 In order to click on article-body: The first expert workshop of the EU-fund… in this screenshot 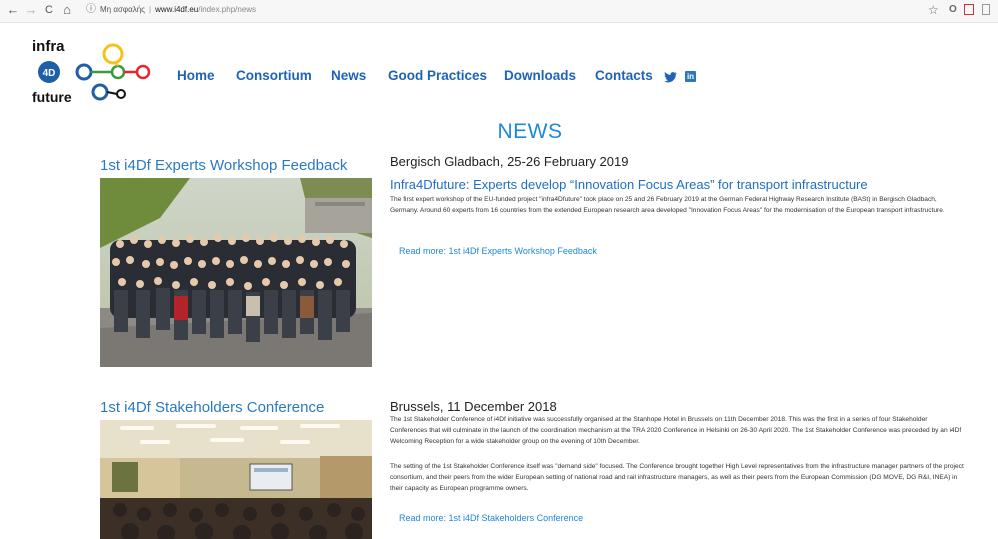, I will do `click(667, 205)`.